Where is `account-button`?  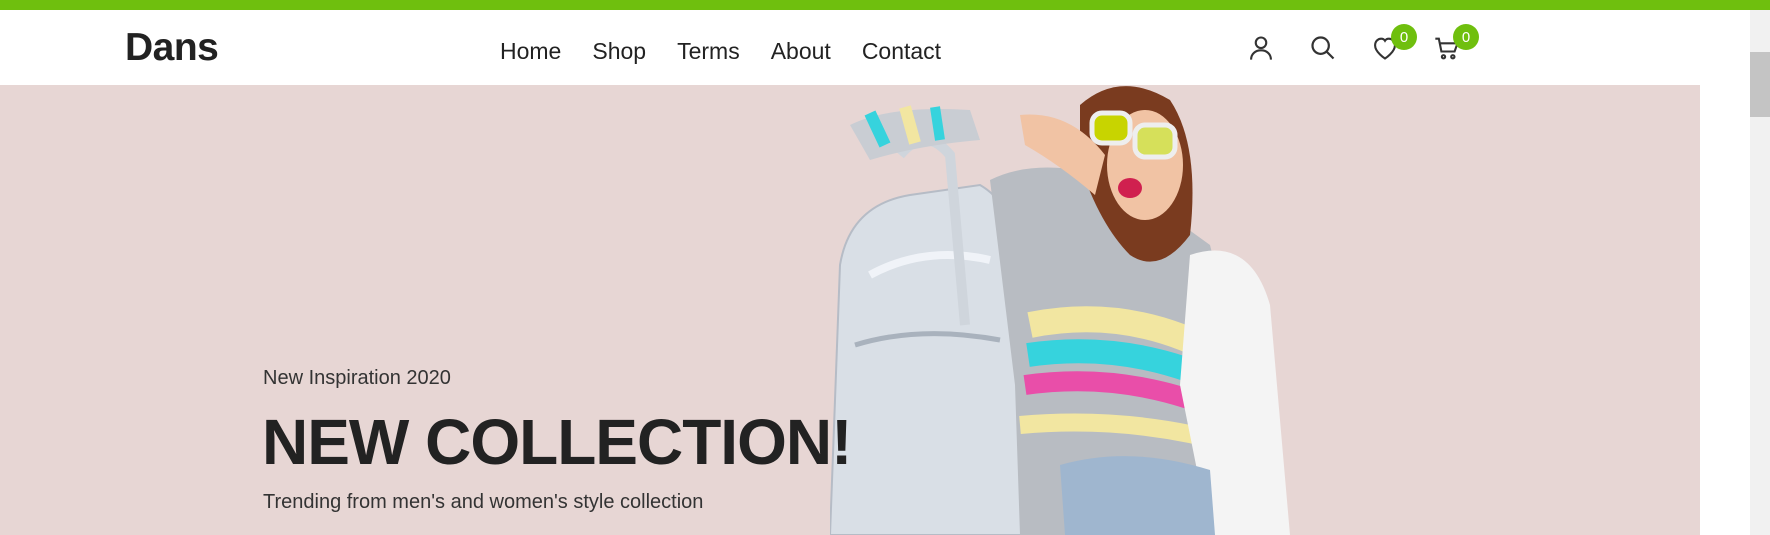 account-button is located at coordinates (1261, 48).